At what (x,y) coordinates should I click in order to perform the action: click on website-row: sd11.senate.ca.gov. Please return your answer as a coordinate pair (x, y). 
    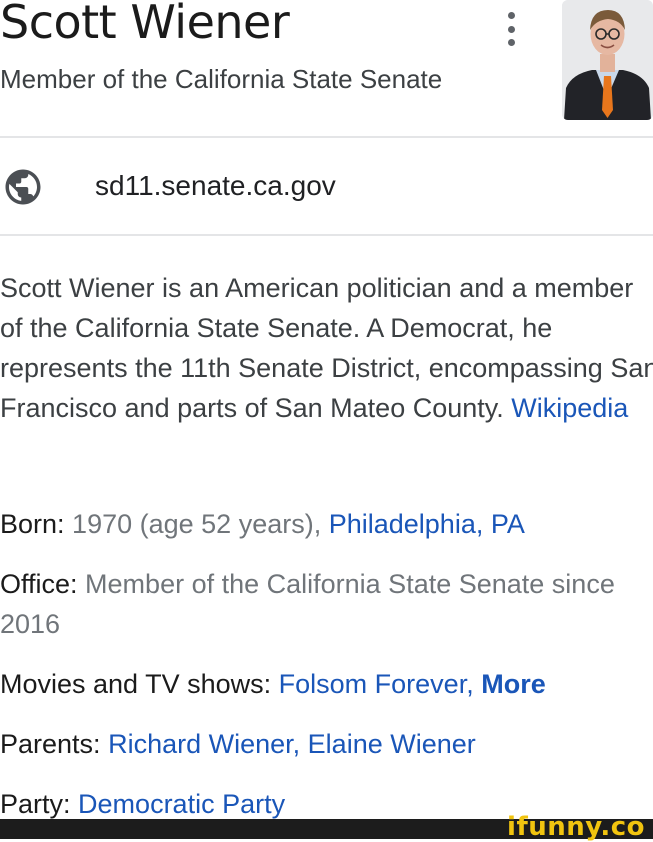
    Looking at the image, I should click on (326, 186).